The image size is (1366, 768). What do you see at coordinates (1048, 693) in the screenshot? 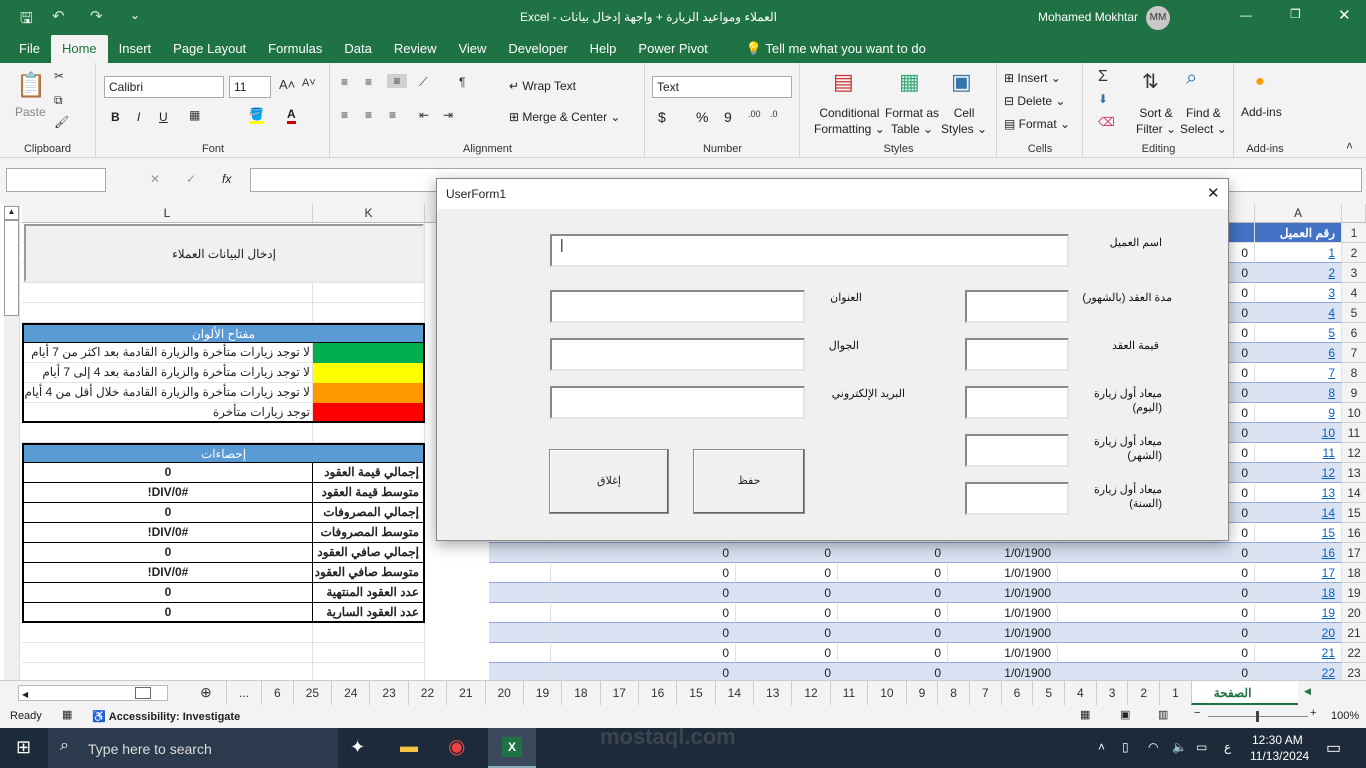
I see `sheet-tab: 5` at bounding box center [1048, 693].